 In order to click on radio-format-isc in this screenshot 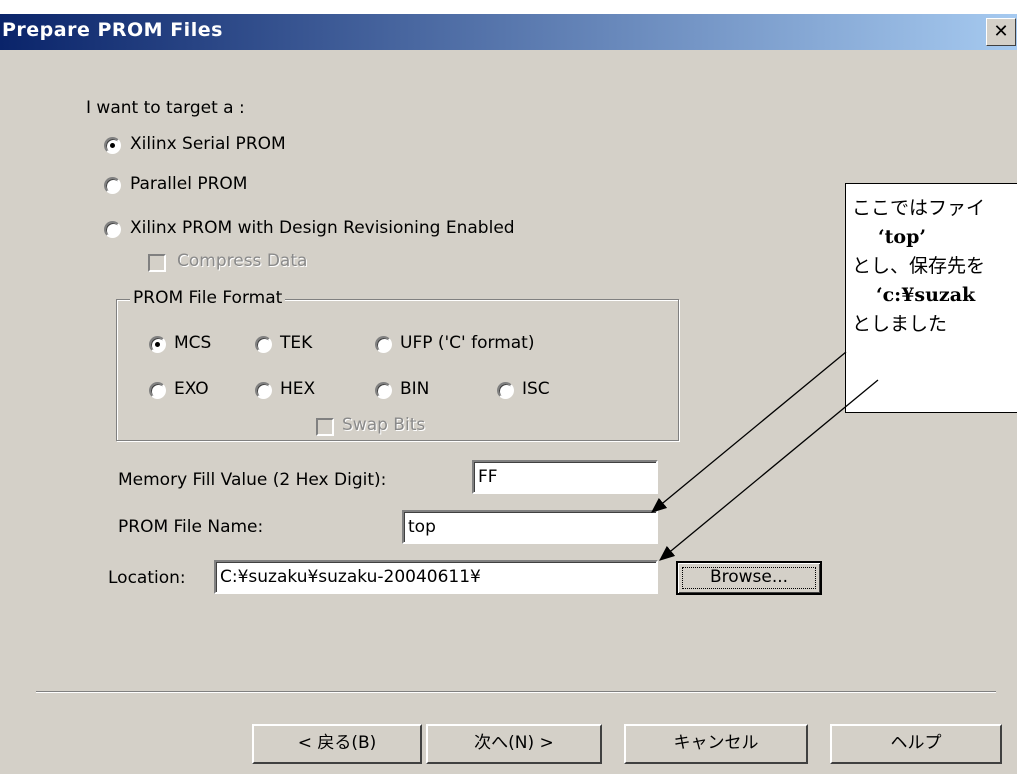, I will do `click(505, 390)`.